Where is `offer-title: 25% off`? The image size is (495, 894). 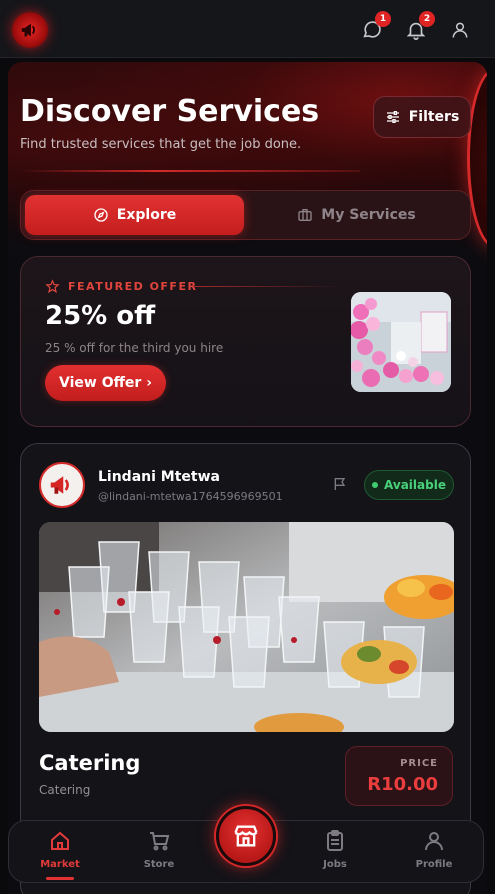 offer-title: 25% off is located at coordinates (100, 316).